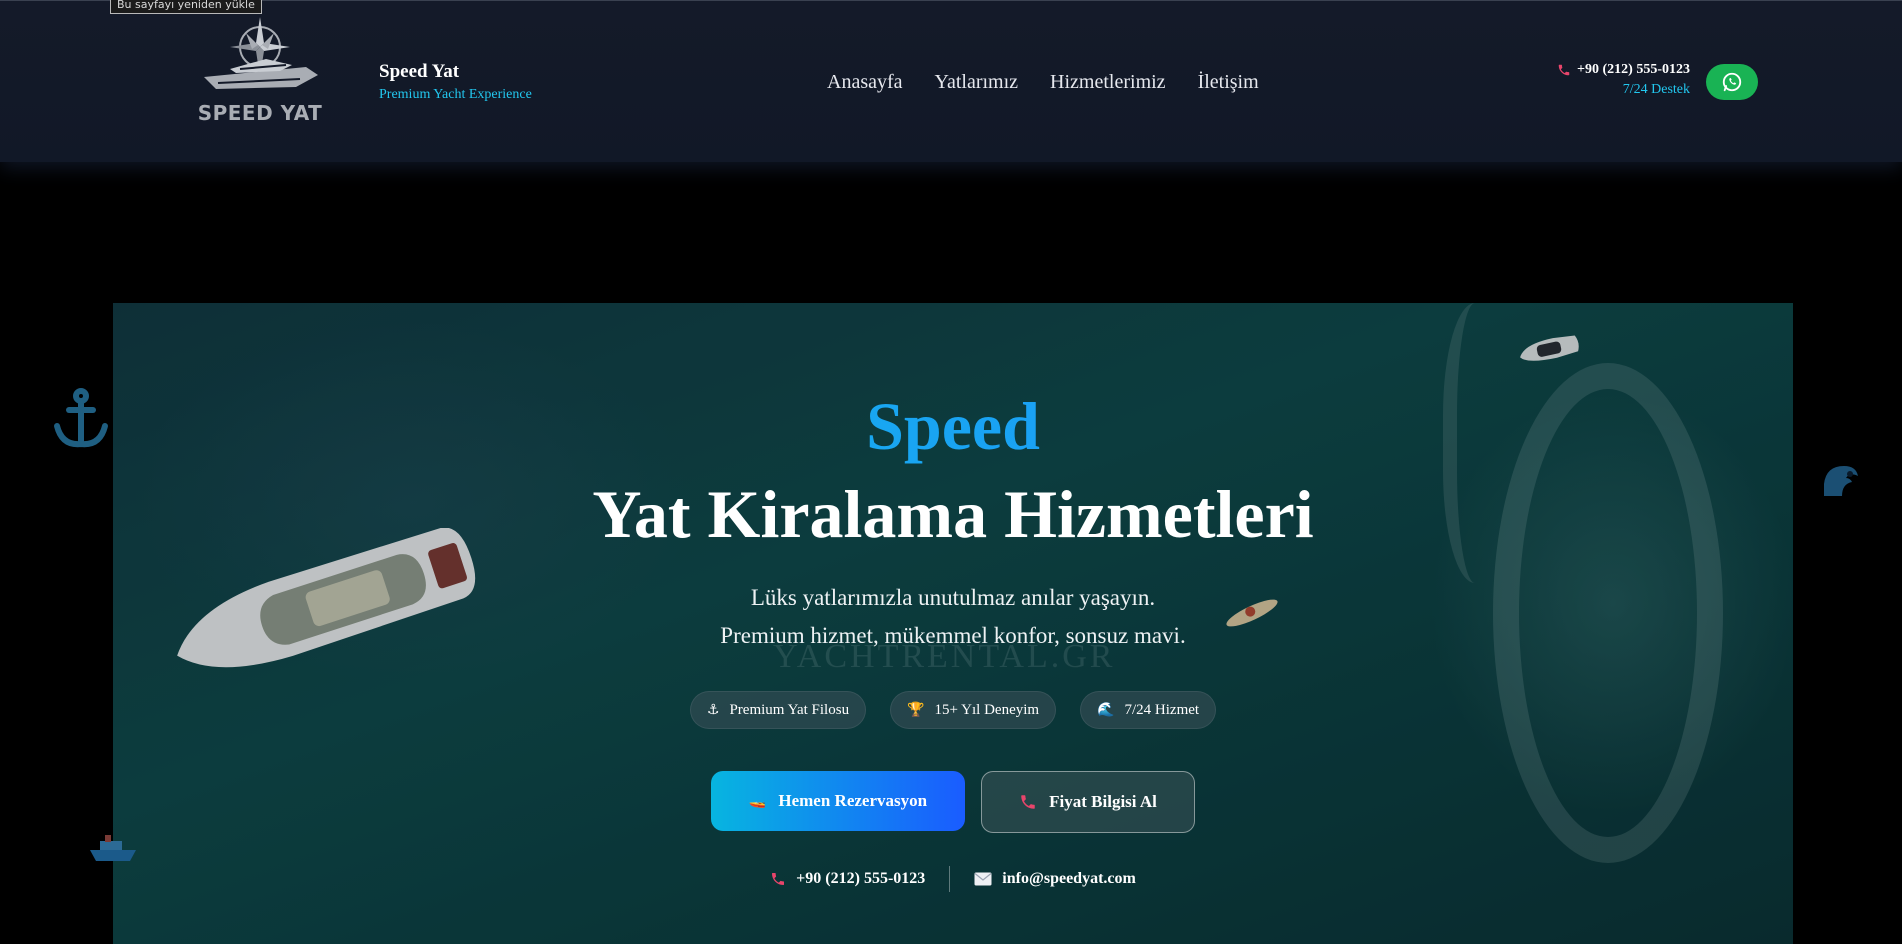 This screenshot has width=1902, height=944. Describe the element at coordinates (1162, 709) in the screenshot. I see `badge-label: 7/24 Hizmet` at that location.